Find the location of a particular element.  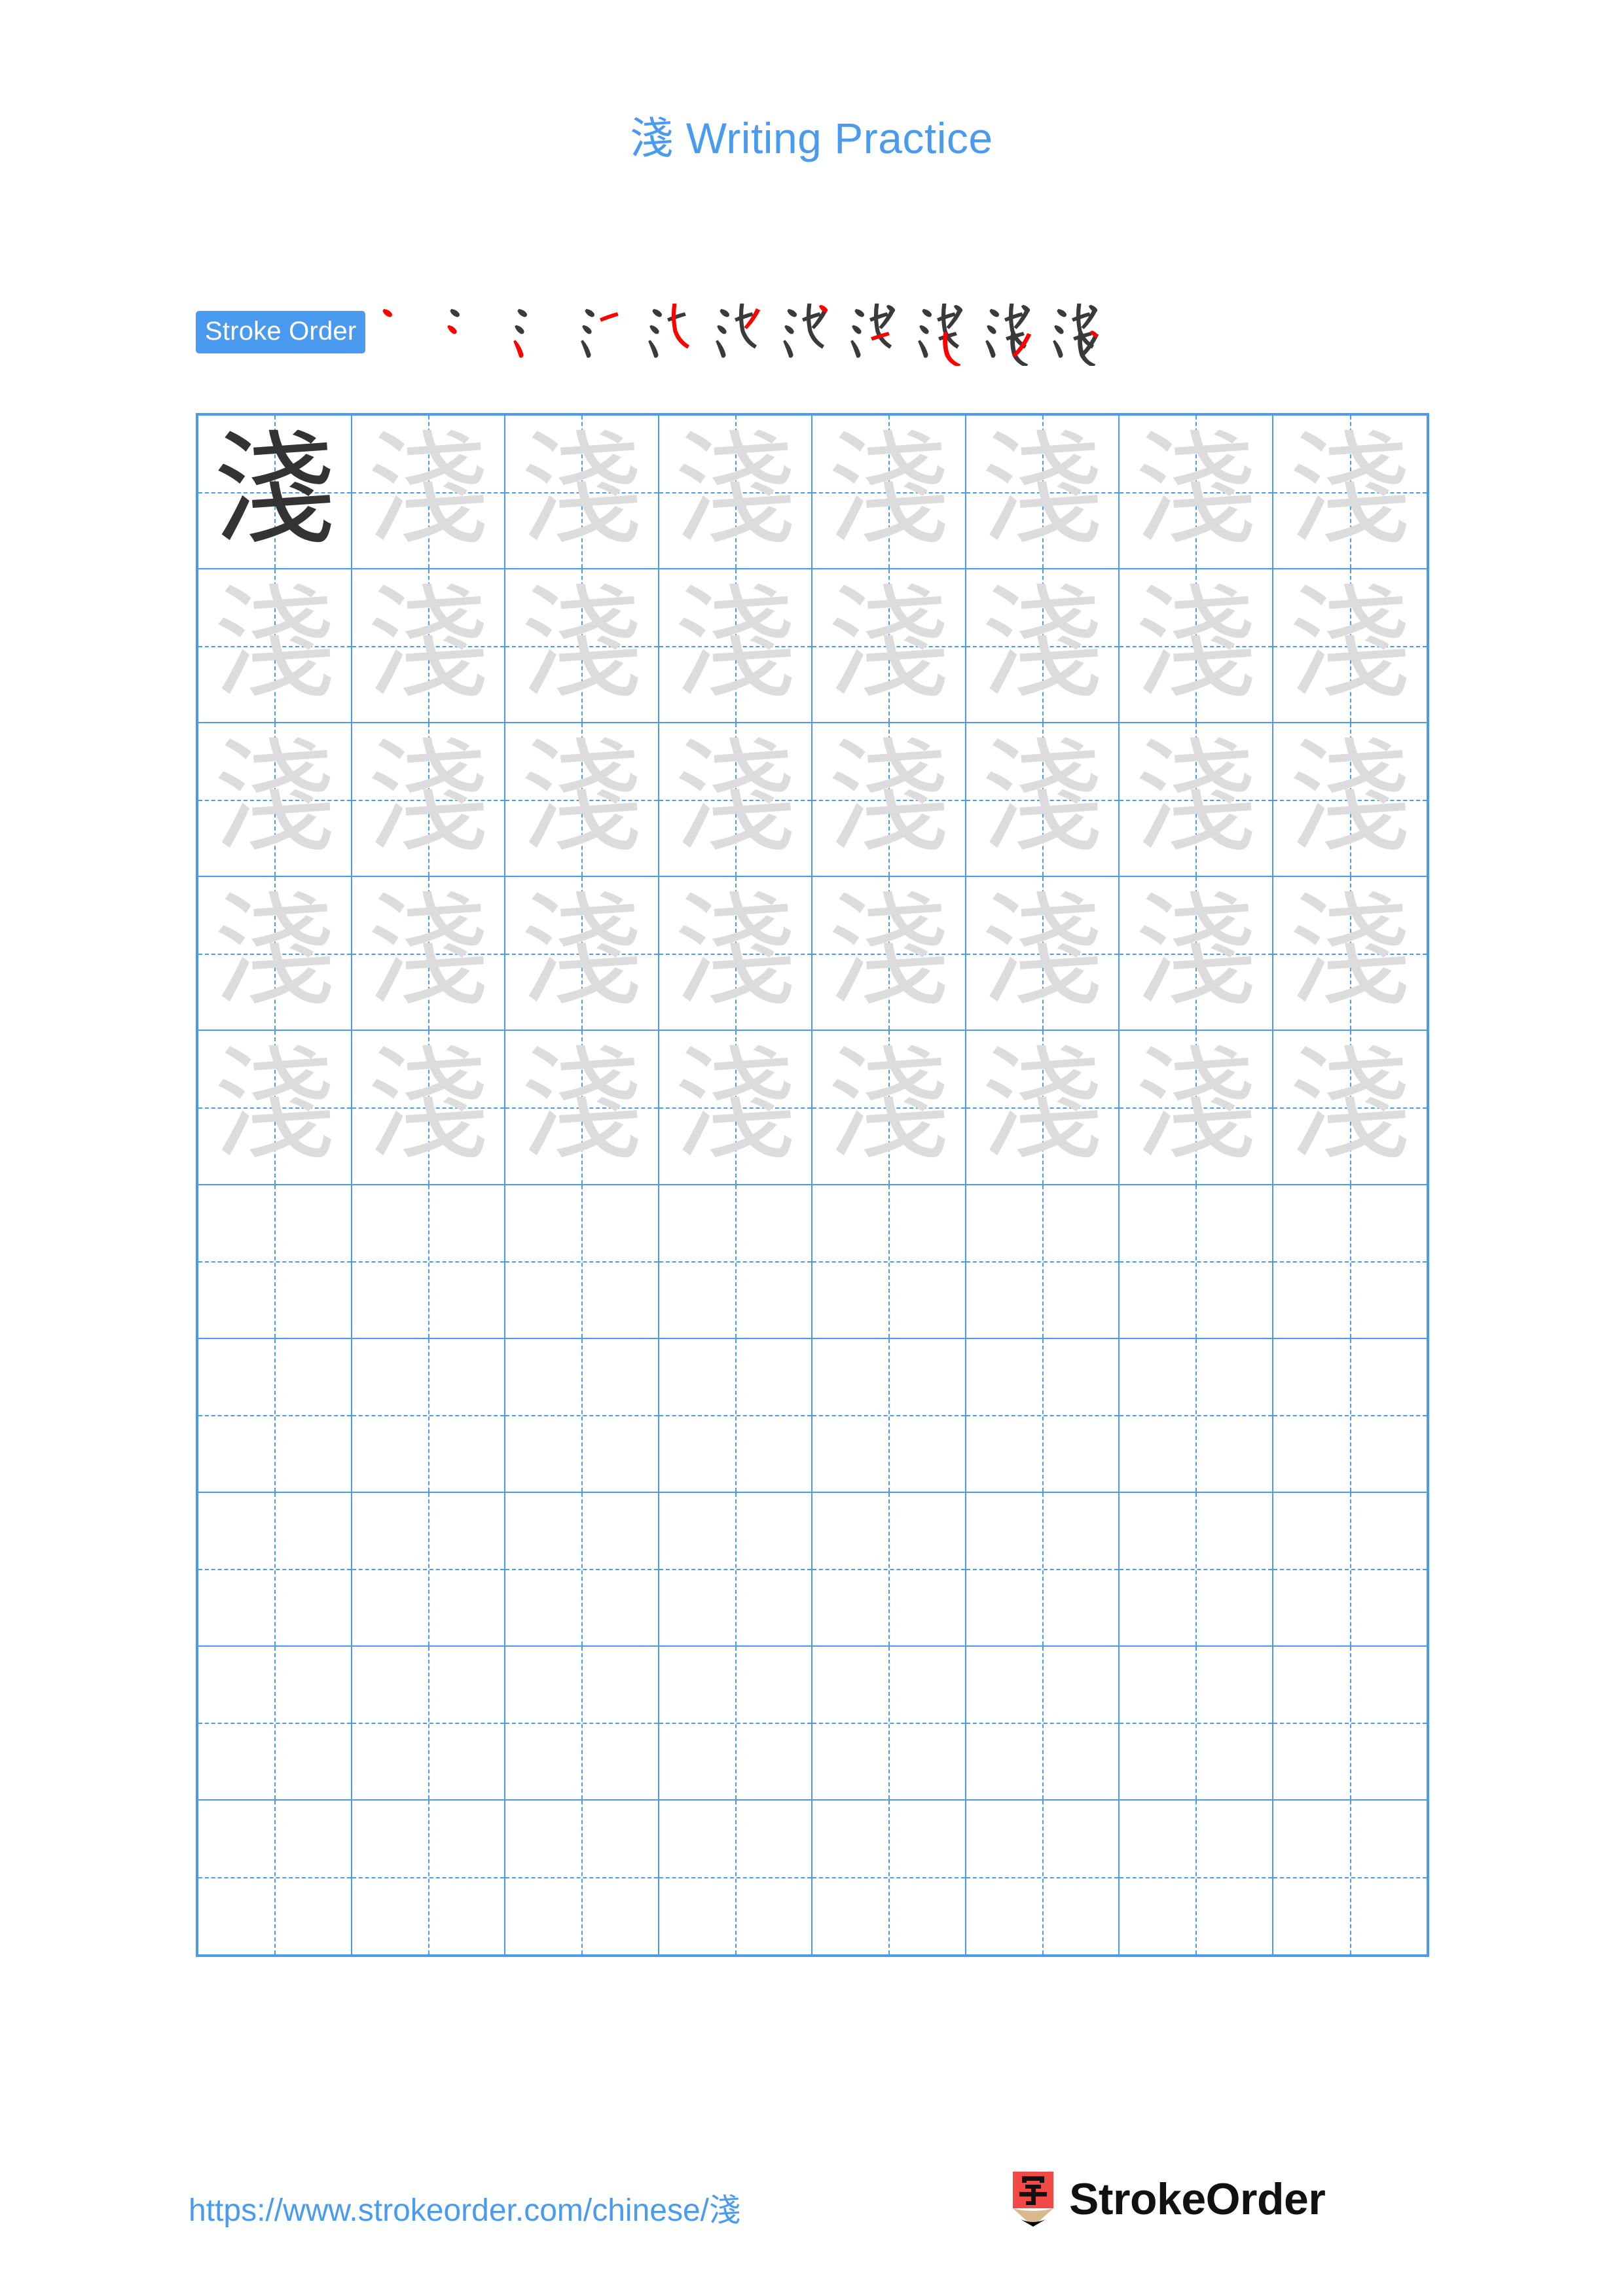

source-url-link: https://www.strokeorder.com/chinese/淺 is located at coordinates (464, 2207).